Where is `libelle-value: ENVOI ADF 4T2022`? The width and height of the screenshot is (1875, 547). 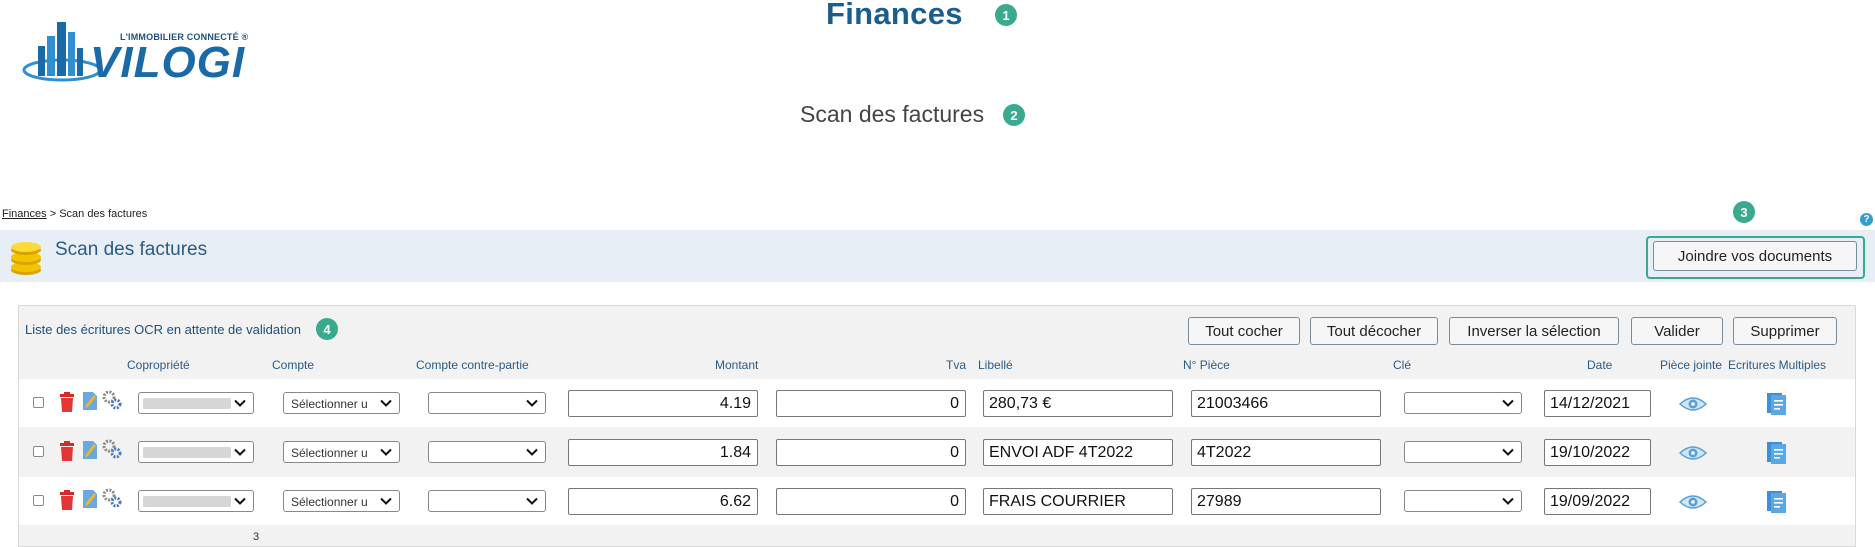 libelle-value: ENVOI ADF 4T2022 is located at coordinates (1061, 452).